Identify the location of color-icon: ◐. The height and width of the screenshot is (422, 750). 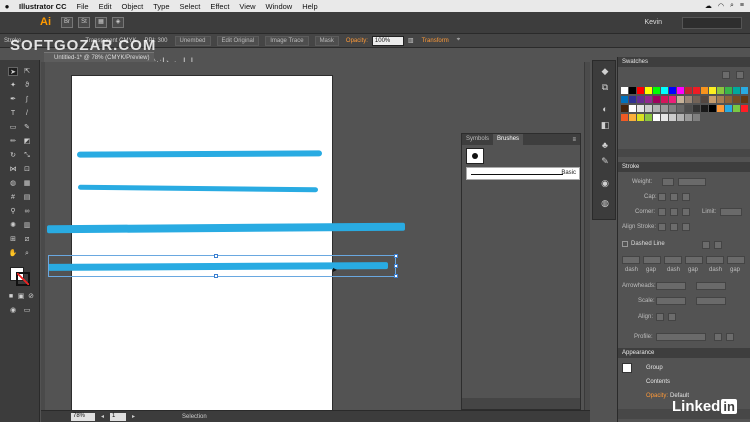
(605, 109).